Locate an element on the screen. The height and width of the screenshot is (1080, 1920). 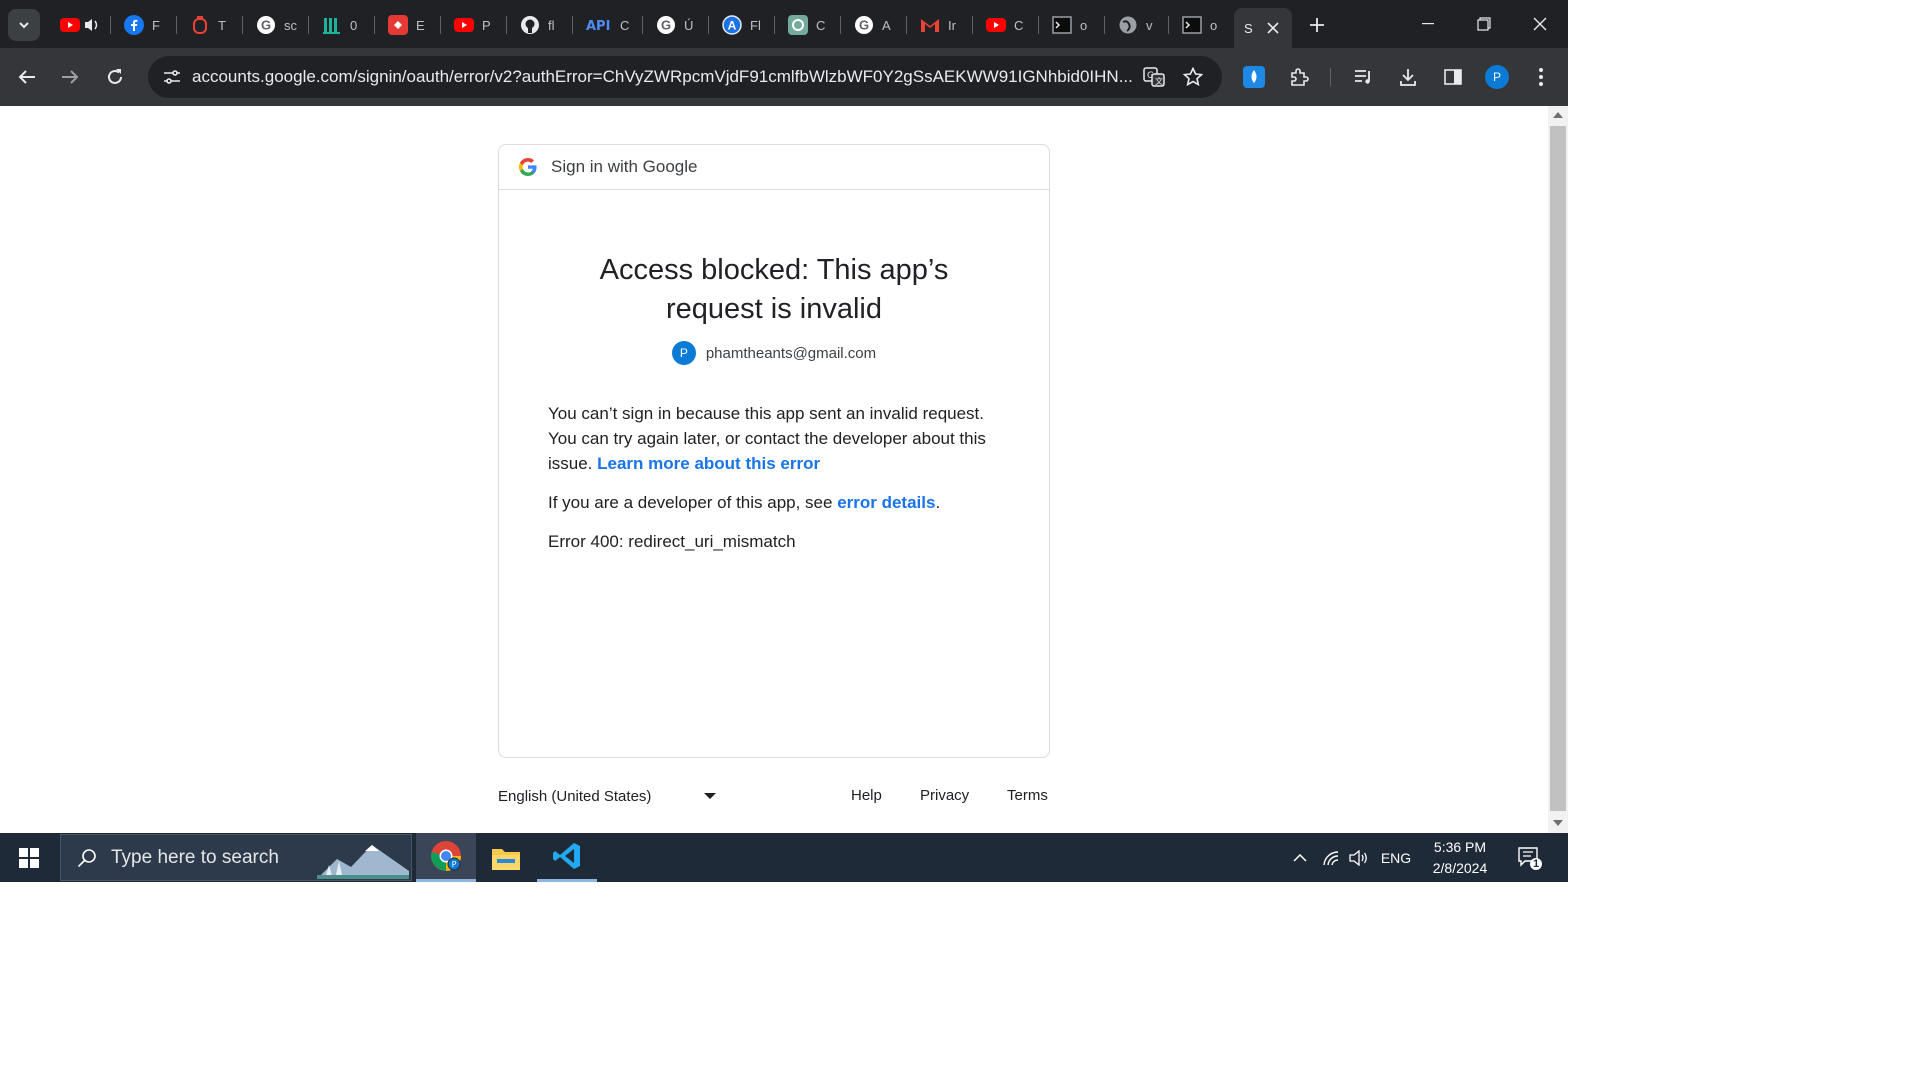
help-link: Help is located at coordinates (866, 795).